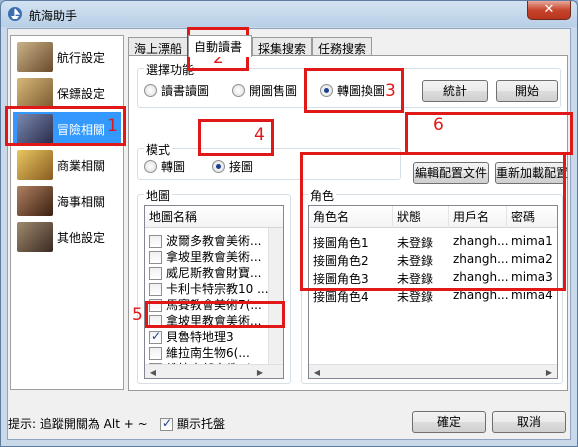 The width and height of the screenshot is (578, 447). What do you see at coordinates (35, 201) in the screenshot?
I see `sailor-icon` at bounding box center [35, 201].